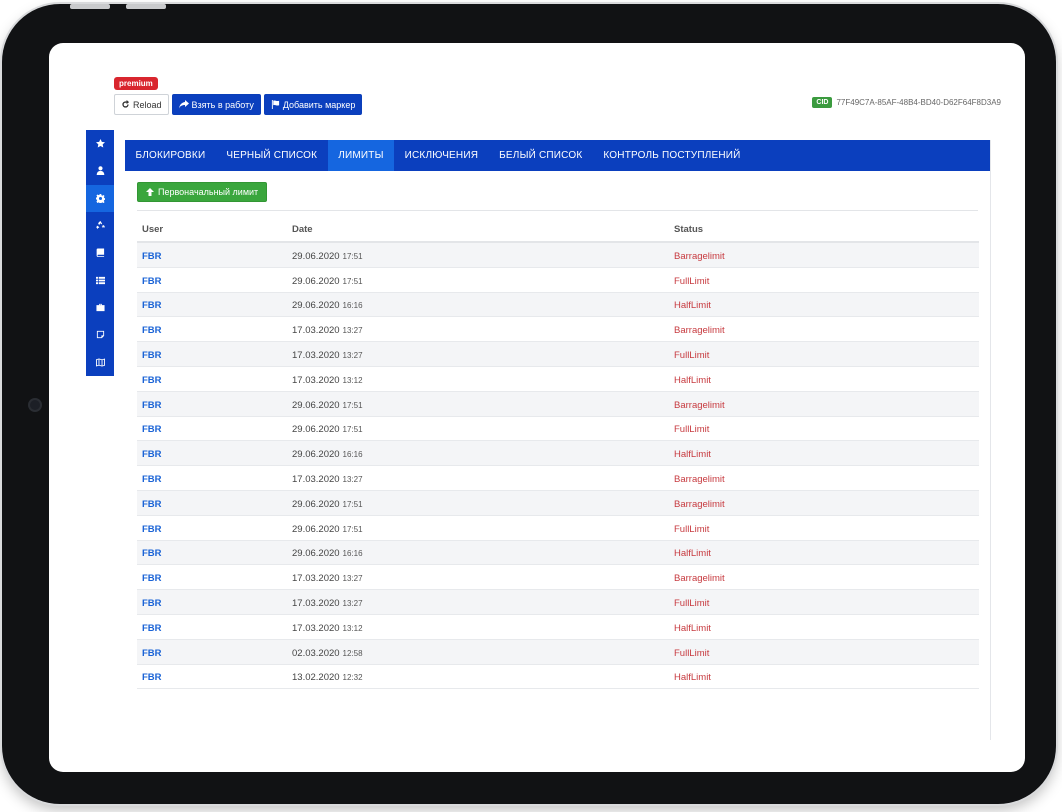 Image resolution: width=1062 pixels, height=812 pixels. What do you see at coordinates (275, 104) in the screenshot?
I see `flag-icon` at bounding box center [275, 104].